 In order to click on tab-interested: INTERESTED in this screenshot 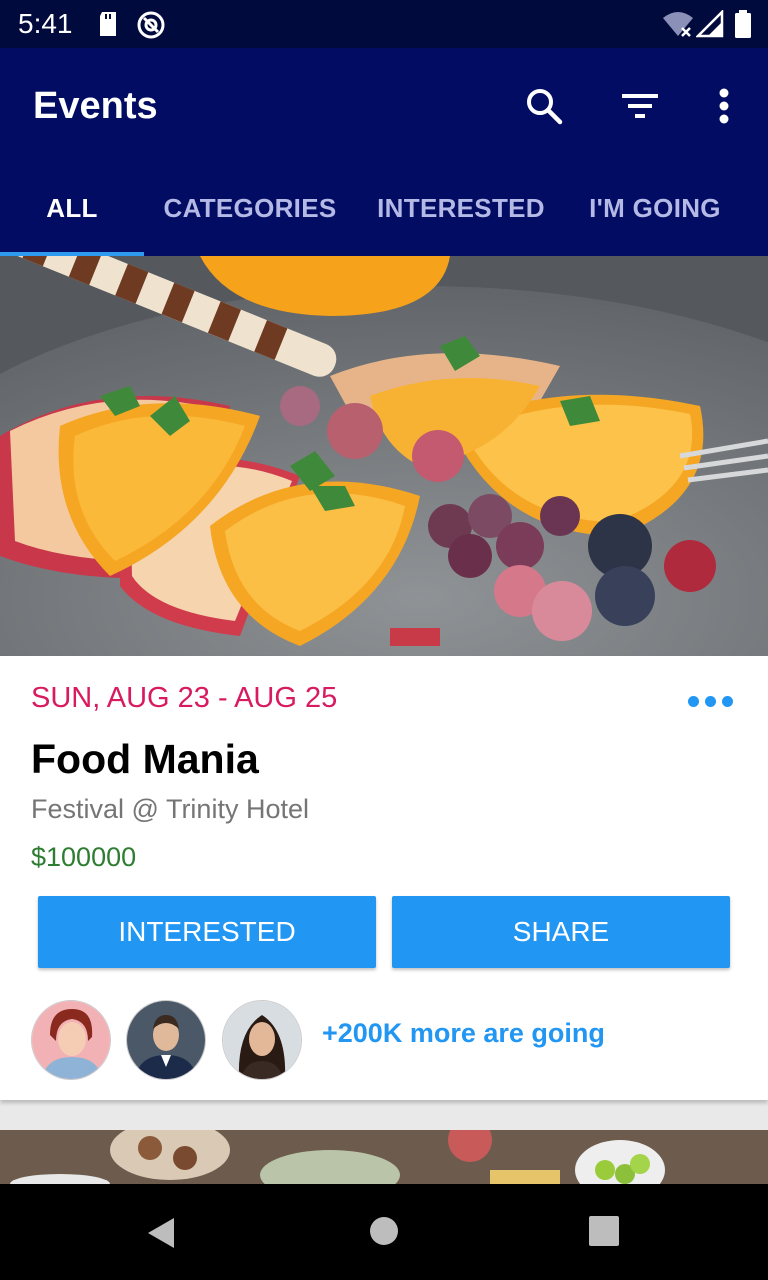, I will do `click(461, 208)`.